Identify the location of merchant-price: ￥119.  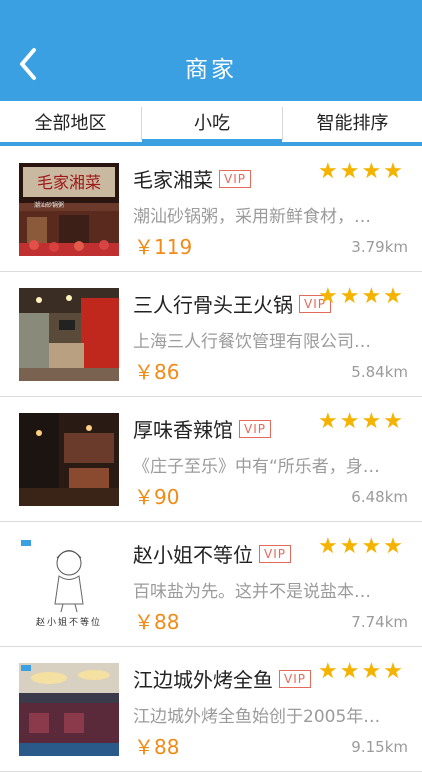
(163, 247).